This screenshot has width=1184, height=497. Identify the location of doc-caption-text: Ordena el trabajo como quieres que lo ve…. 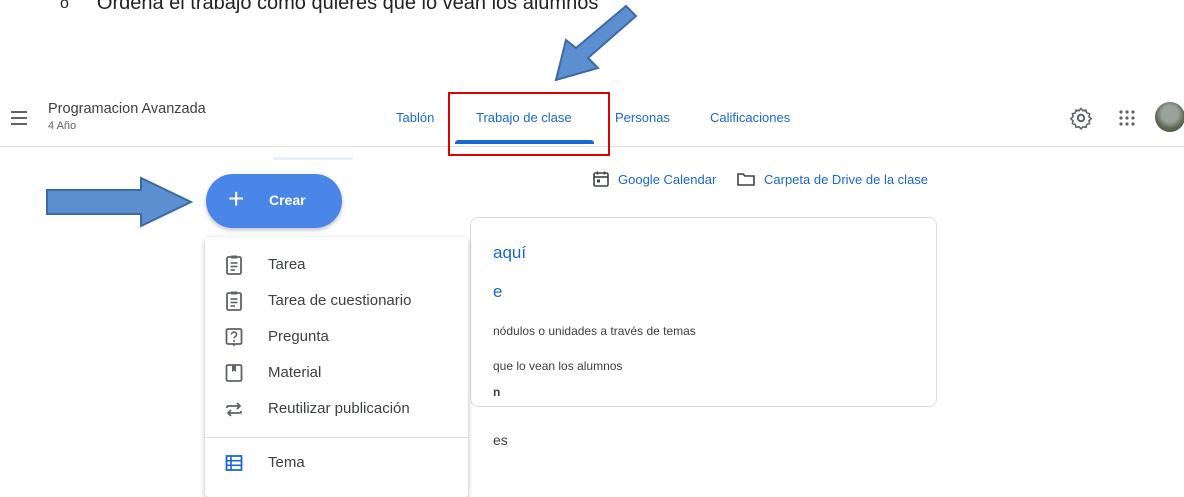
(347, 7).